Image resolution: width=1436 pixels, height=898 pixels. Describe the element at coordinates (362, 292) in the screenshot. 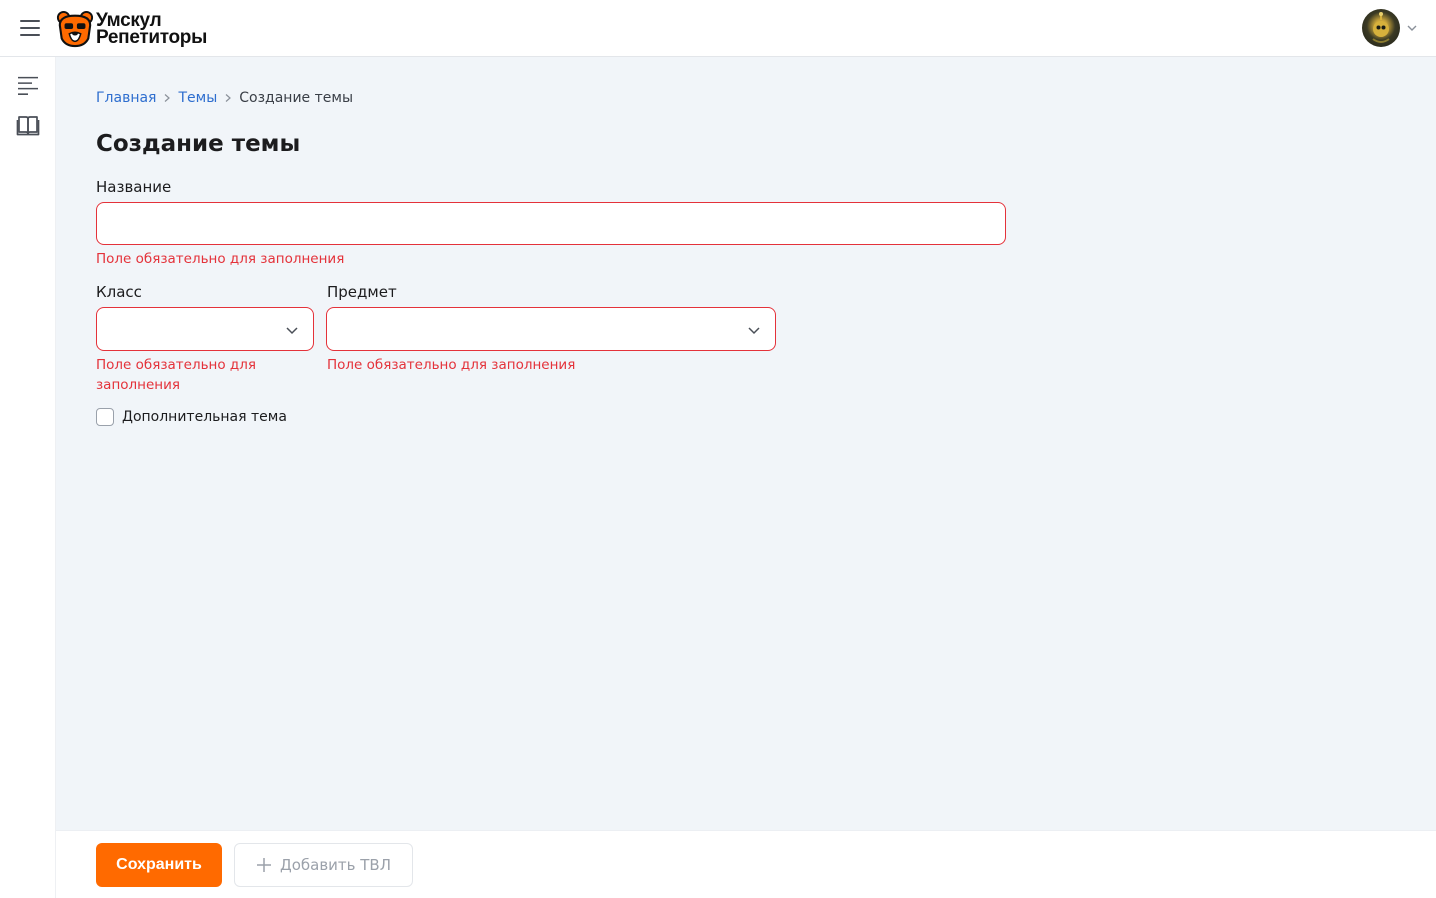

I see `subject-label: Предмет` at that location.